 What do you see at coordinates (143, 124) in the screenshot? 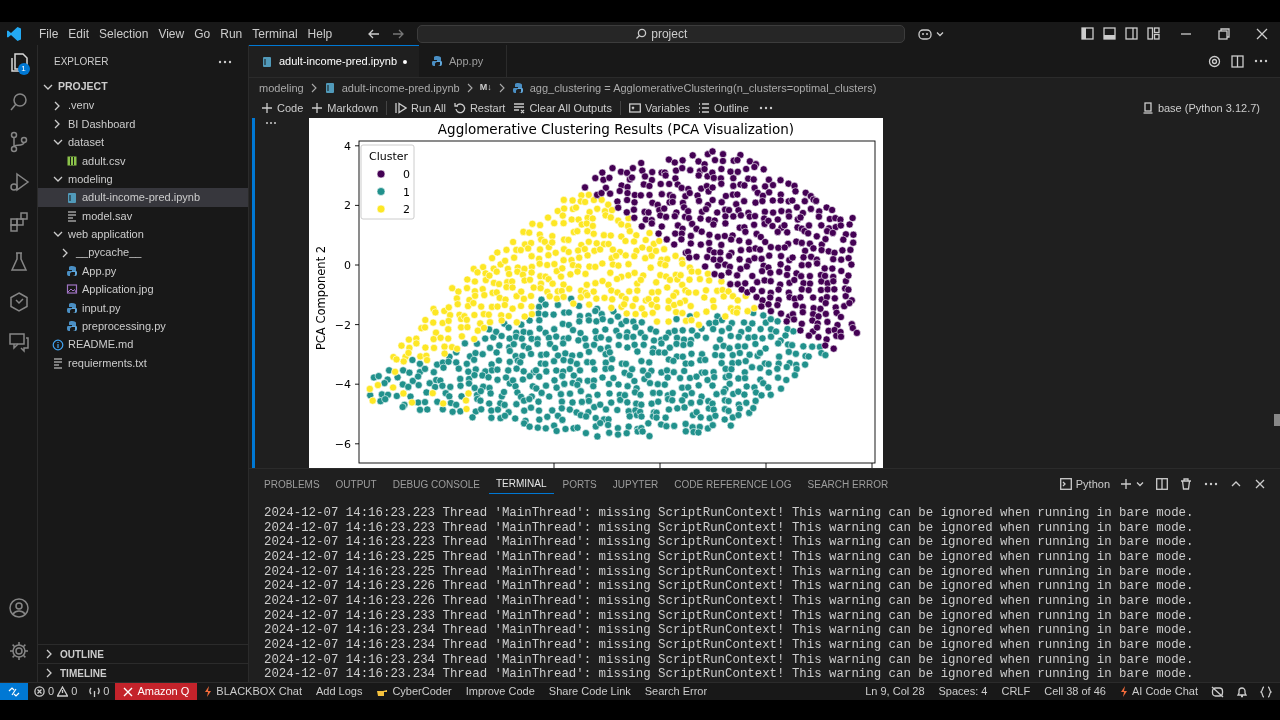
I see `file-tree-item: BI Dashboard` at bounding box center [143, 124].